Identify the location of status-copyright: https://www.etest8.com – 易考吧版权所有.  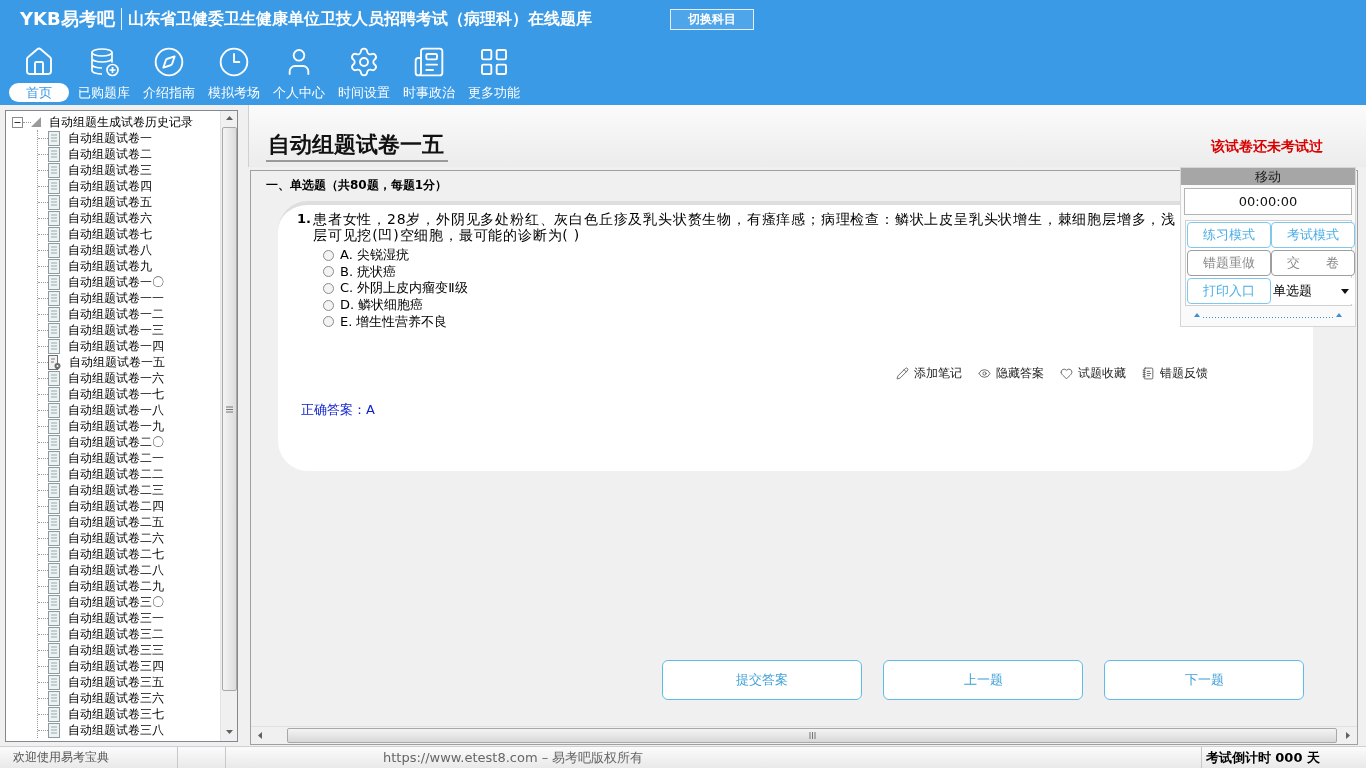
(513, 757).